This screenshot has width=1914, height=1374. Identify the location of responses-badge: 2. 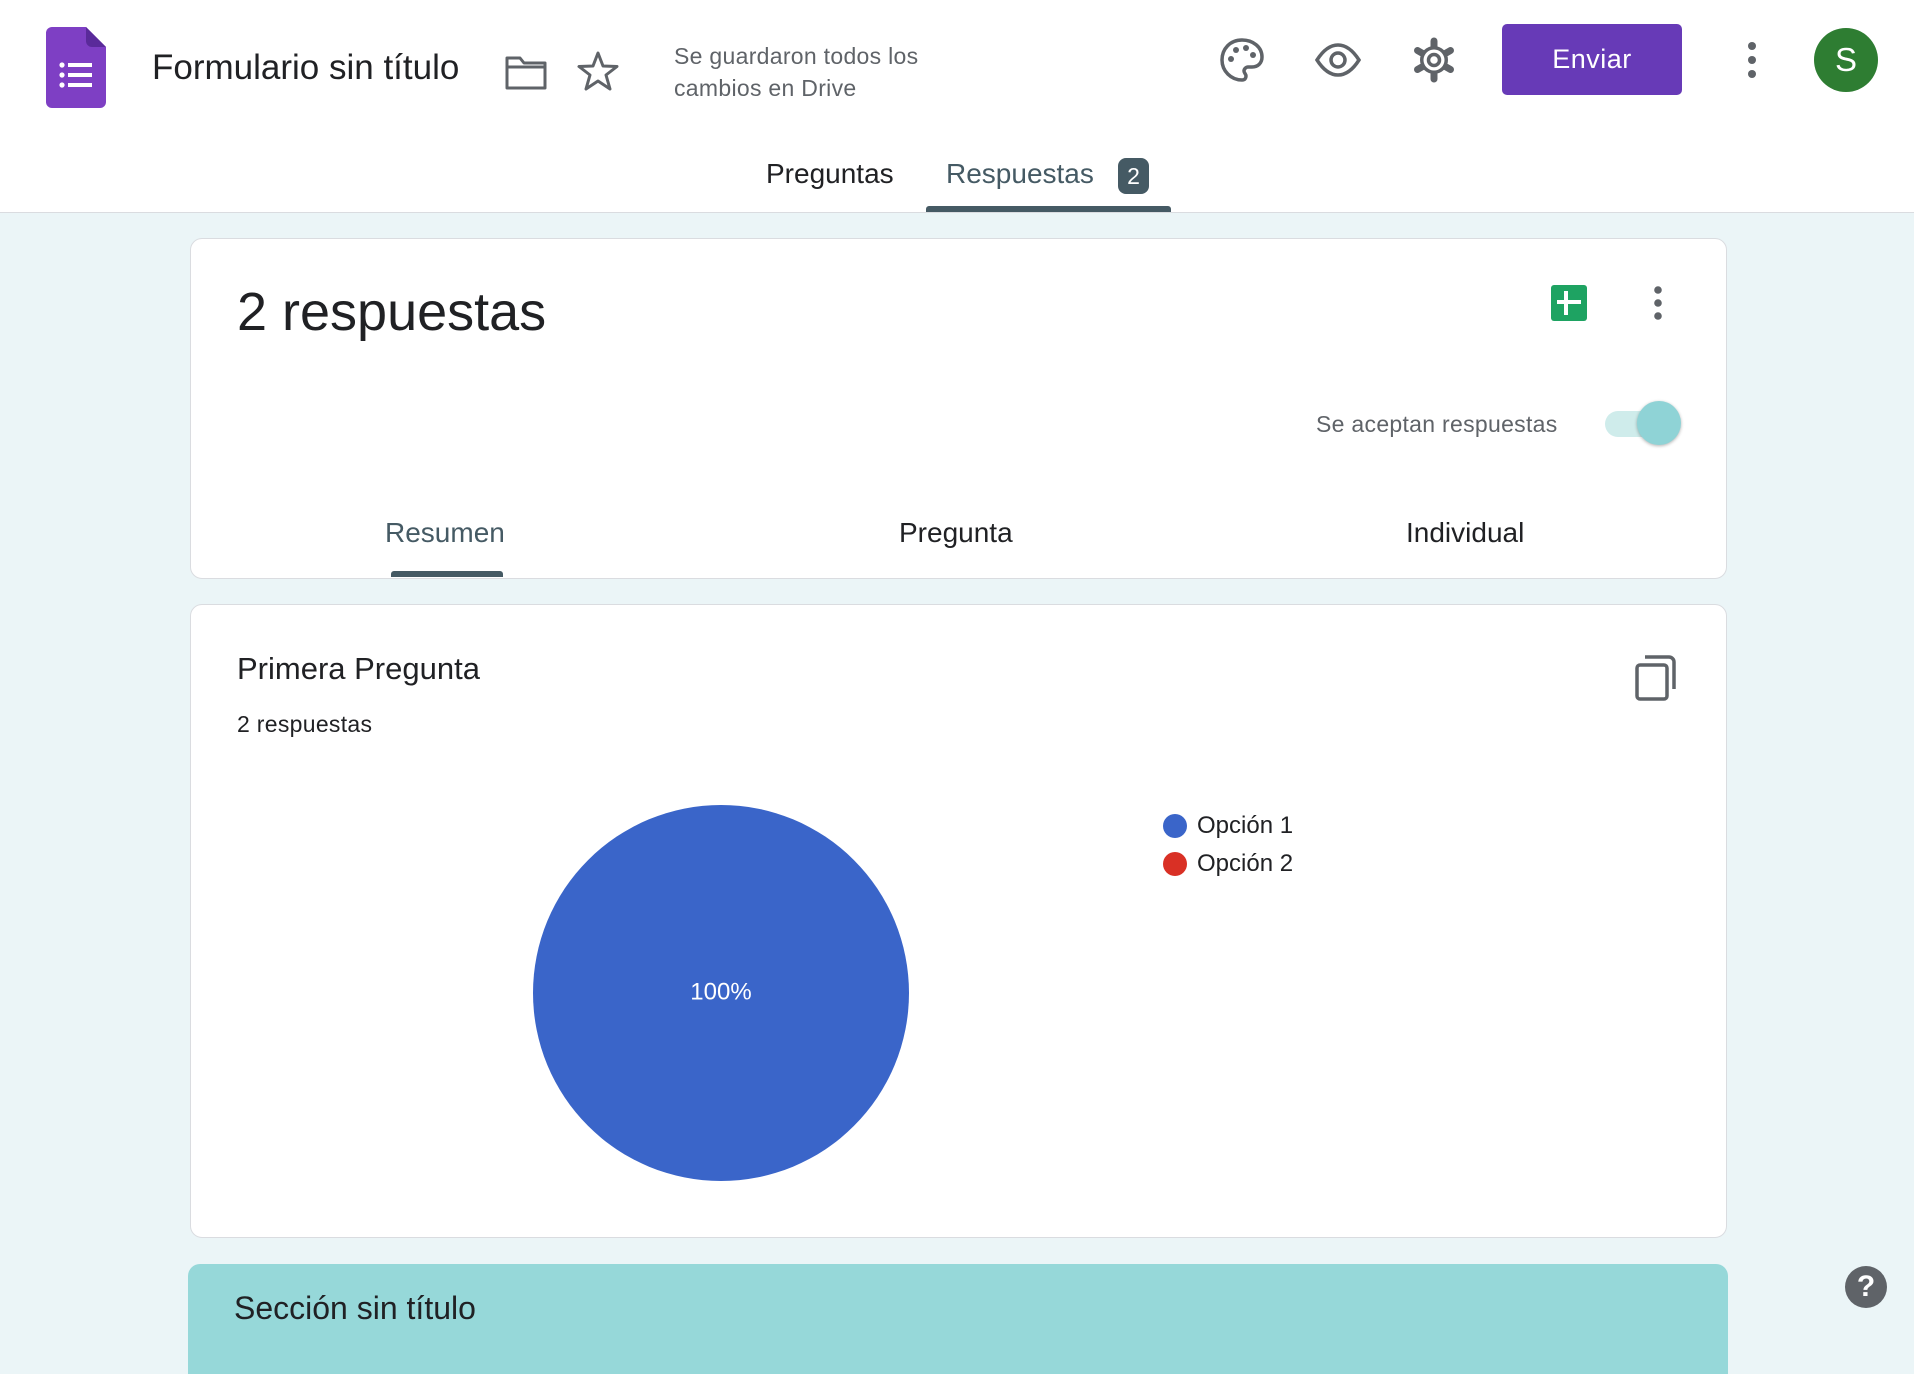
(1133, 176).